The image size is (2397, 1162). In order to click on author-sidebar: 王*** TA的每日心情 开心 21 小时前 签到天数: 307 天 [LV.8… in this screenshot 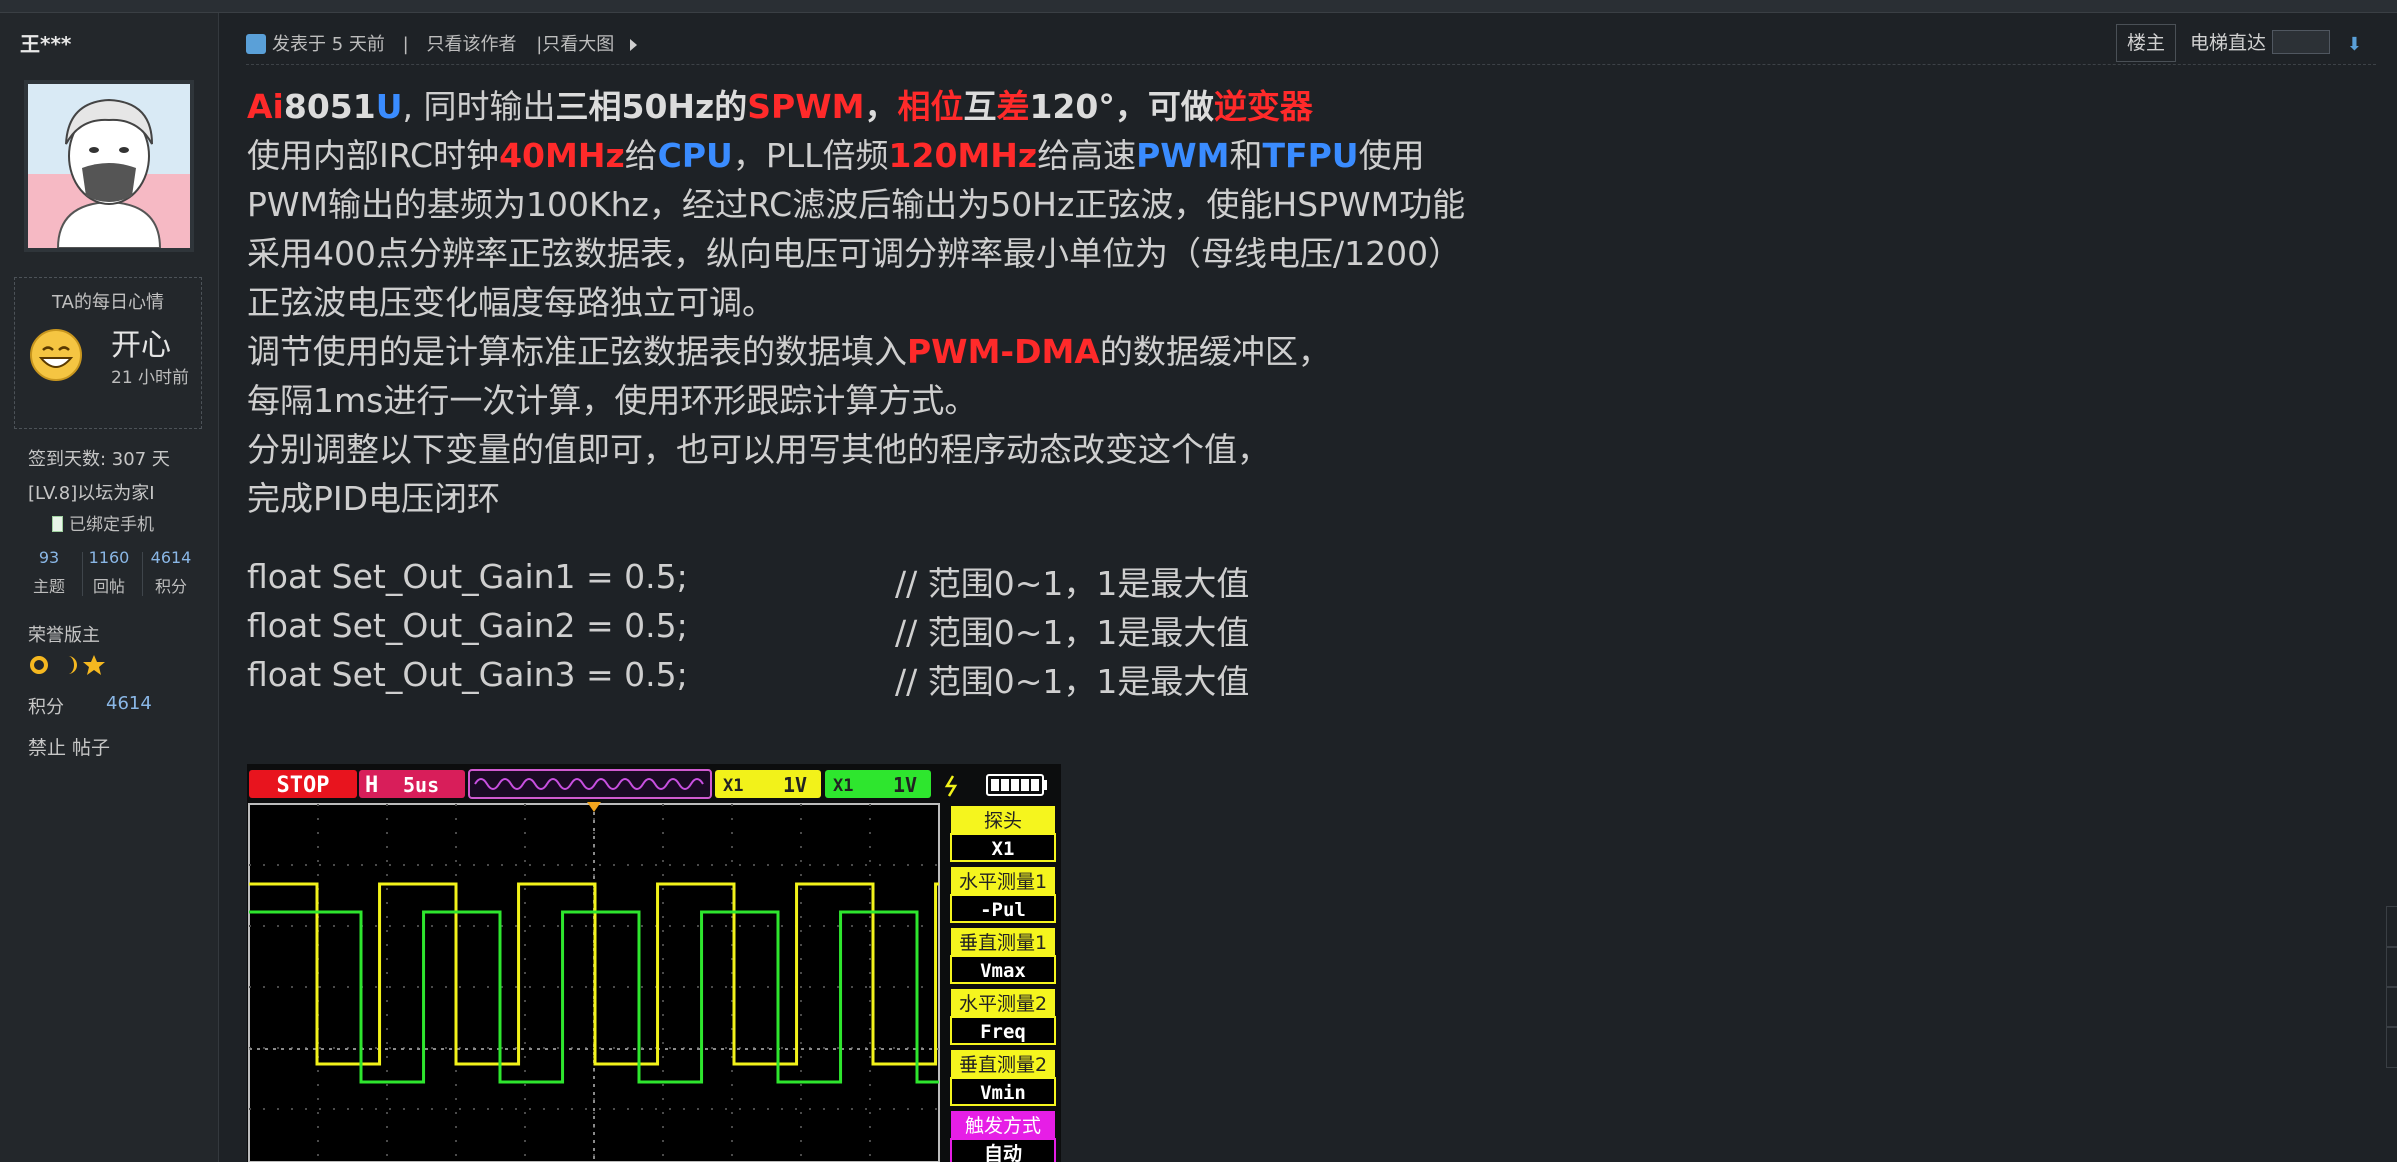, I will do `click(109, 587)`.